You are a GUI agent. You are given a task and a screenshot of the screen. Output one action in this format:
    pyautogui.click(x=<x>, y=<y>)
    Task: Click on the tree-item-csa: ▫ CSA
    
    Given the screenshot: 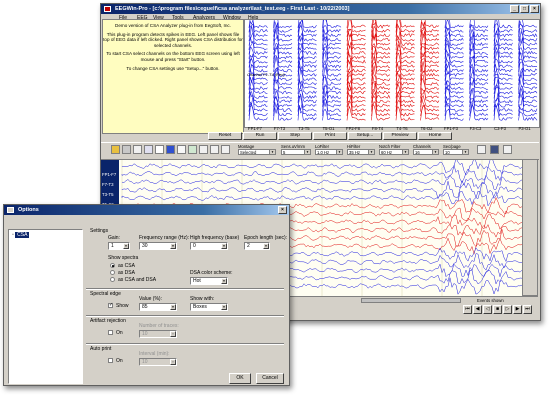 What is the action you would take?
    pyautogui.click(x=21, y=235)
    